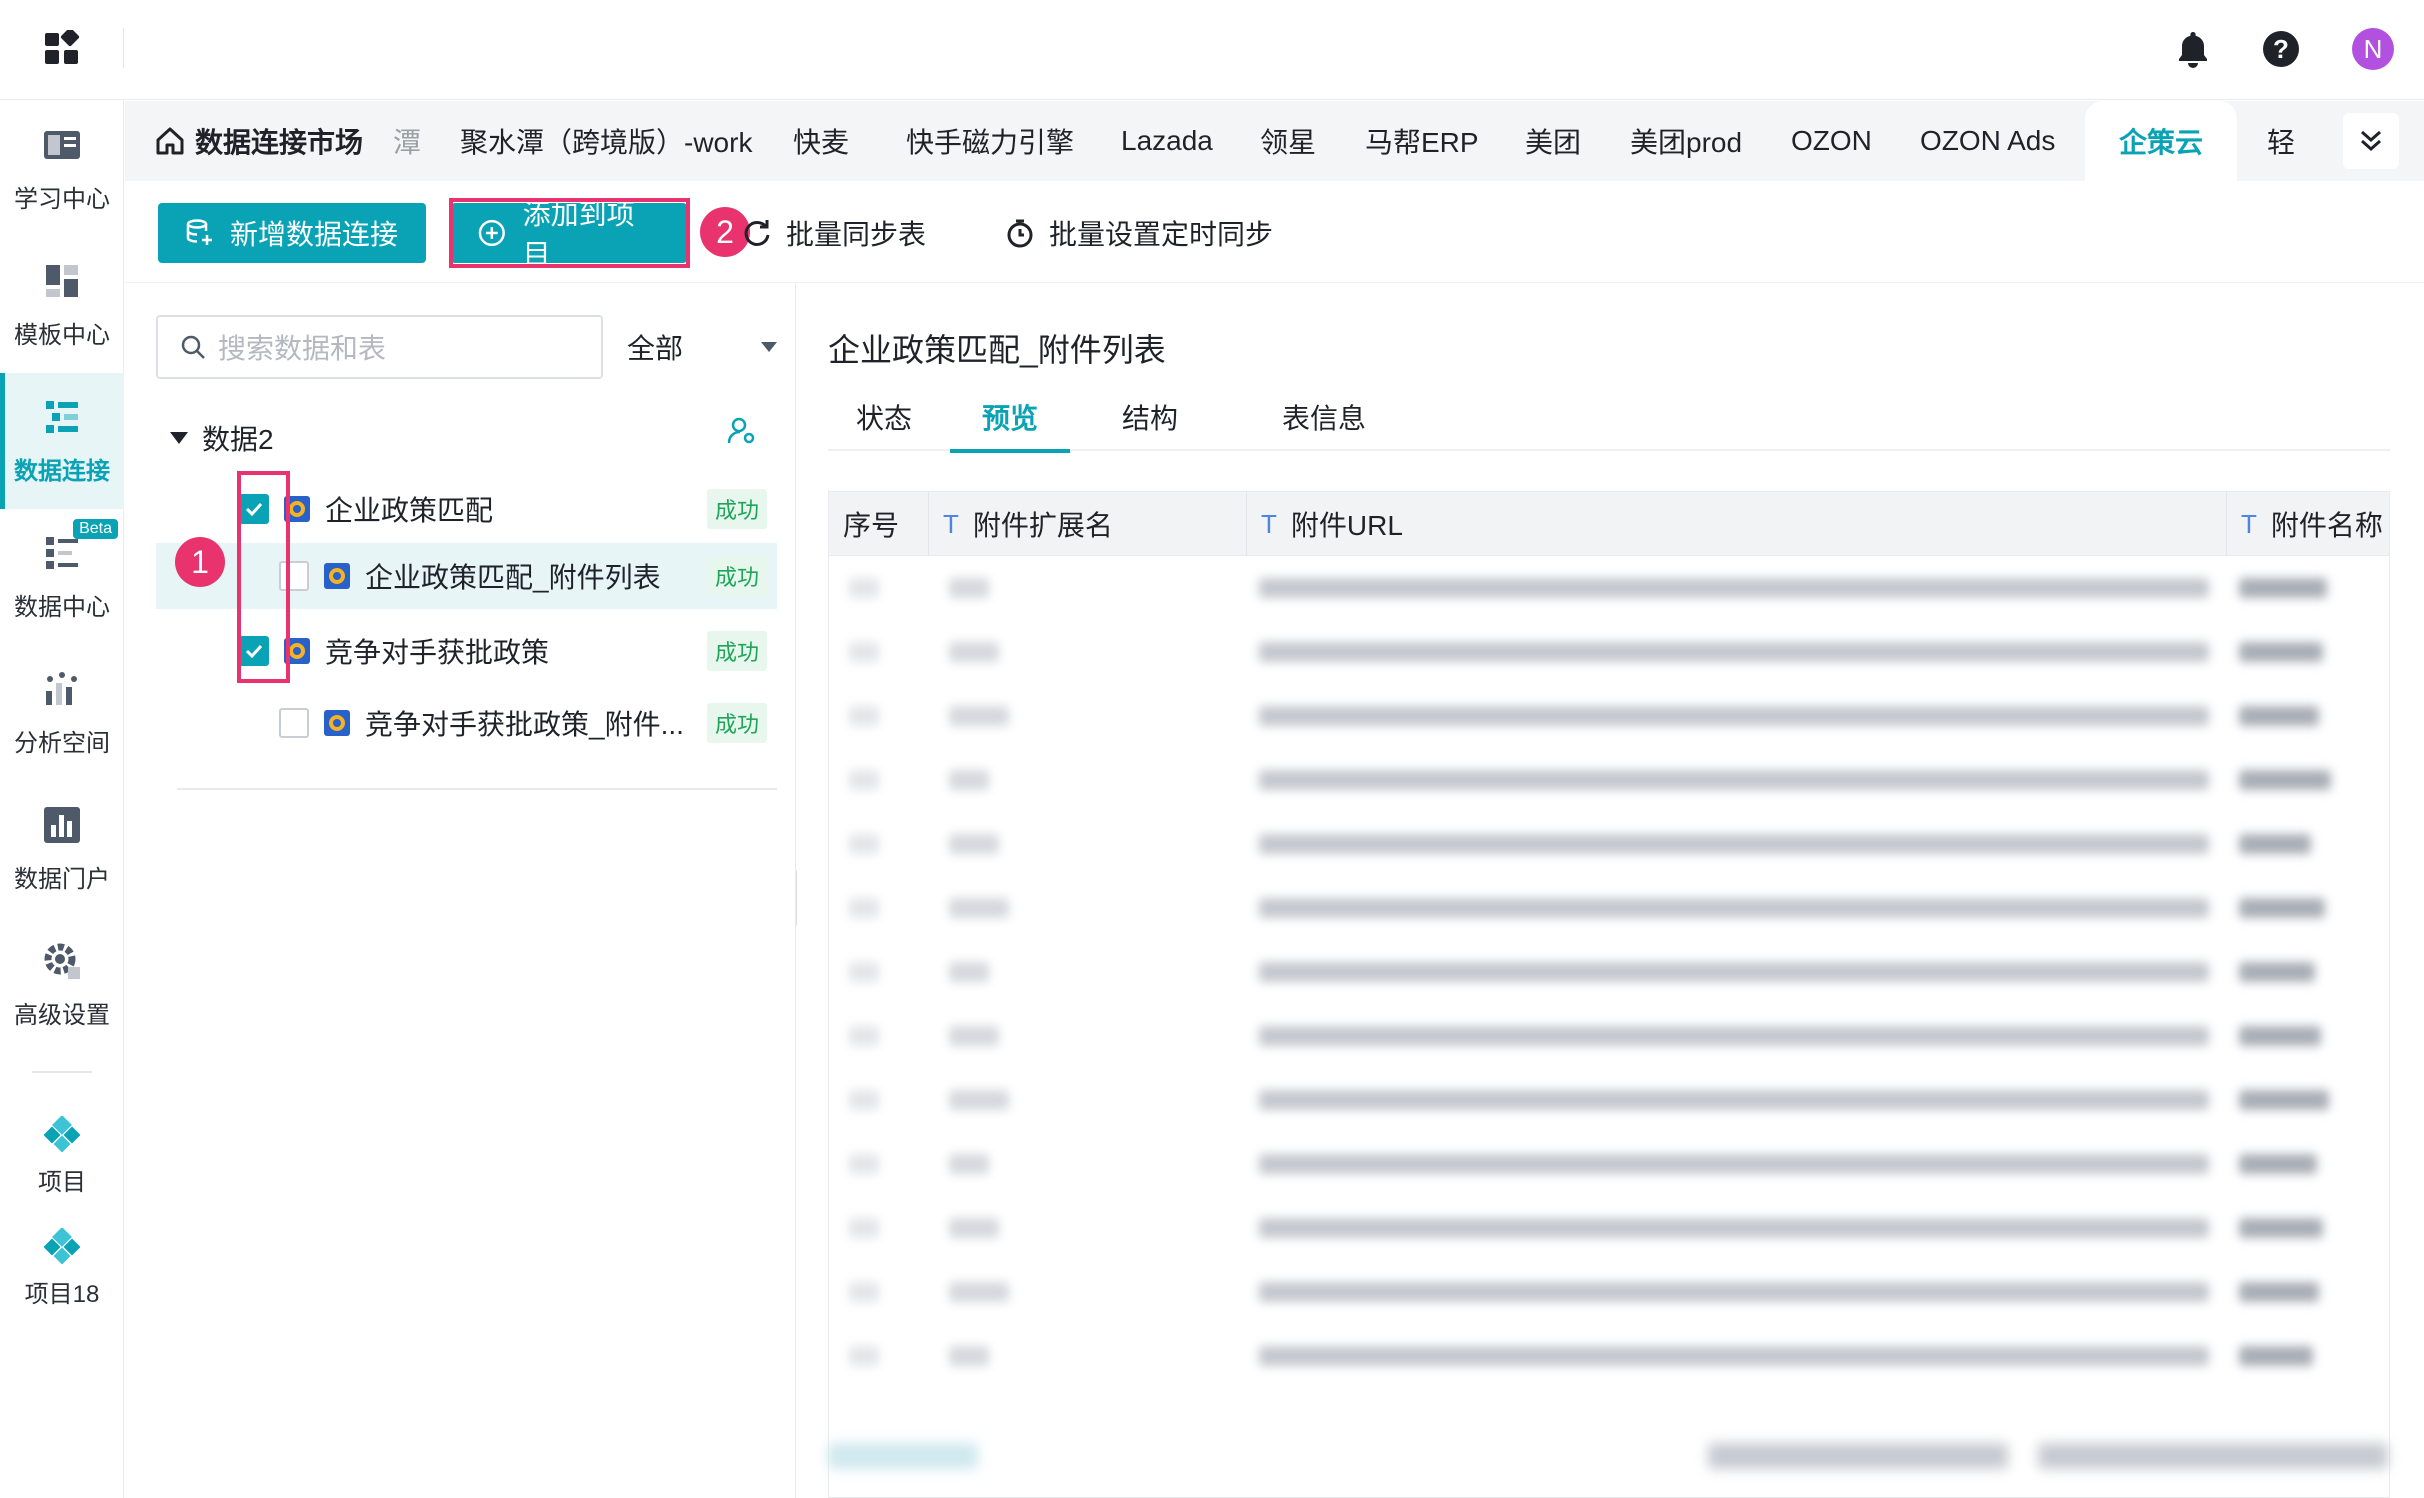 The width and height of the screenshot is (2424, 1498). I want to click on filter-value: 全部, so click(655, 348).